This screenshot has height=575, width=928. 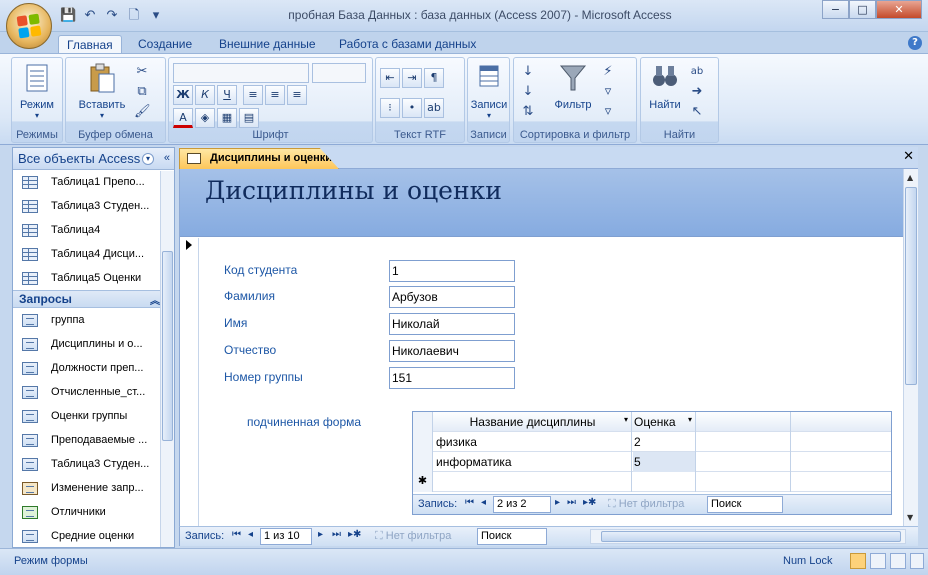 I want to click on maximize-button: □, so click(x=862, y=9).